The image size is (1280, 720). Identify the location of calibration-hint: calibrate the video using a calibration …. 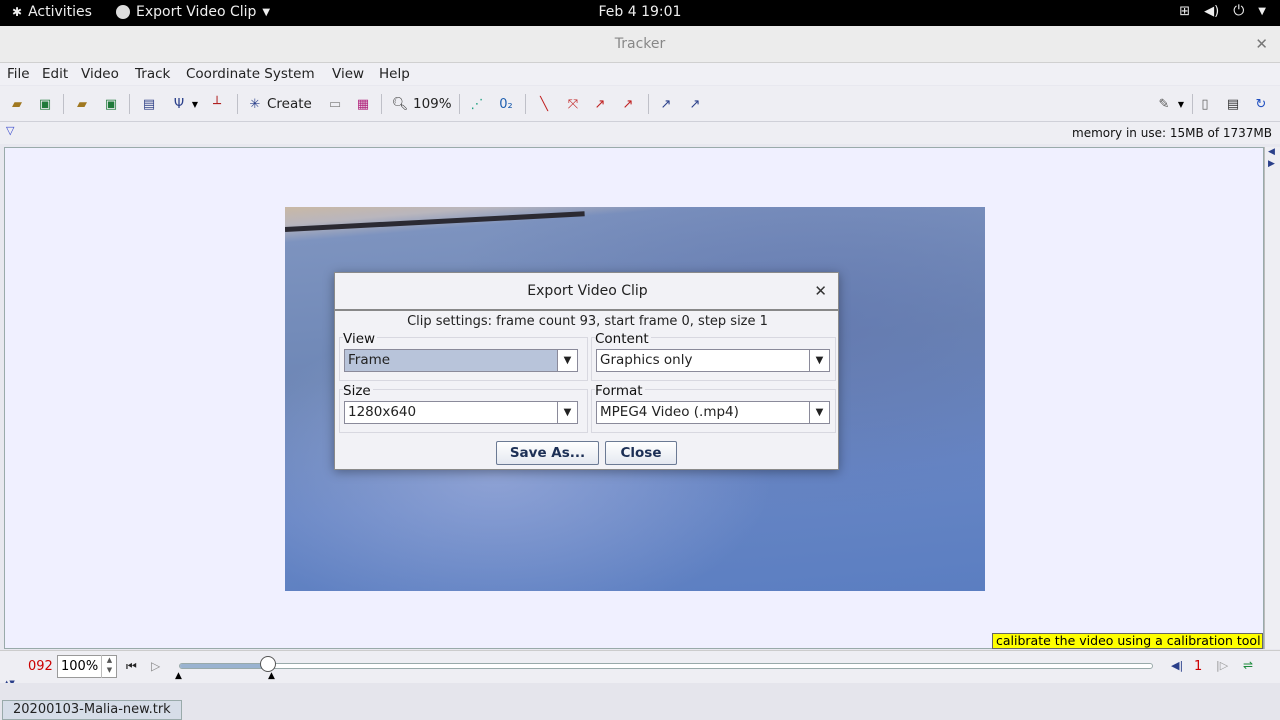
(1127, 641).